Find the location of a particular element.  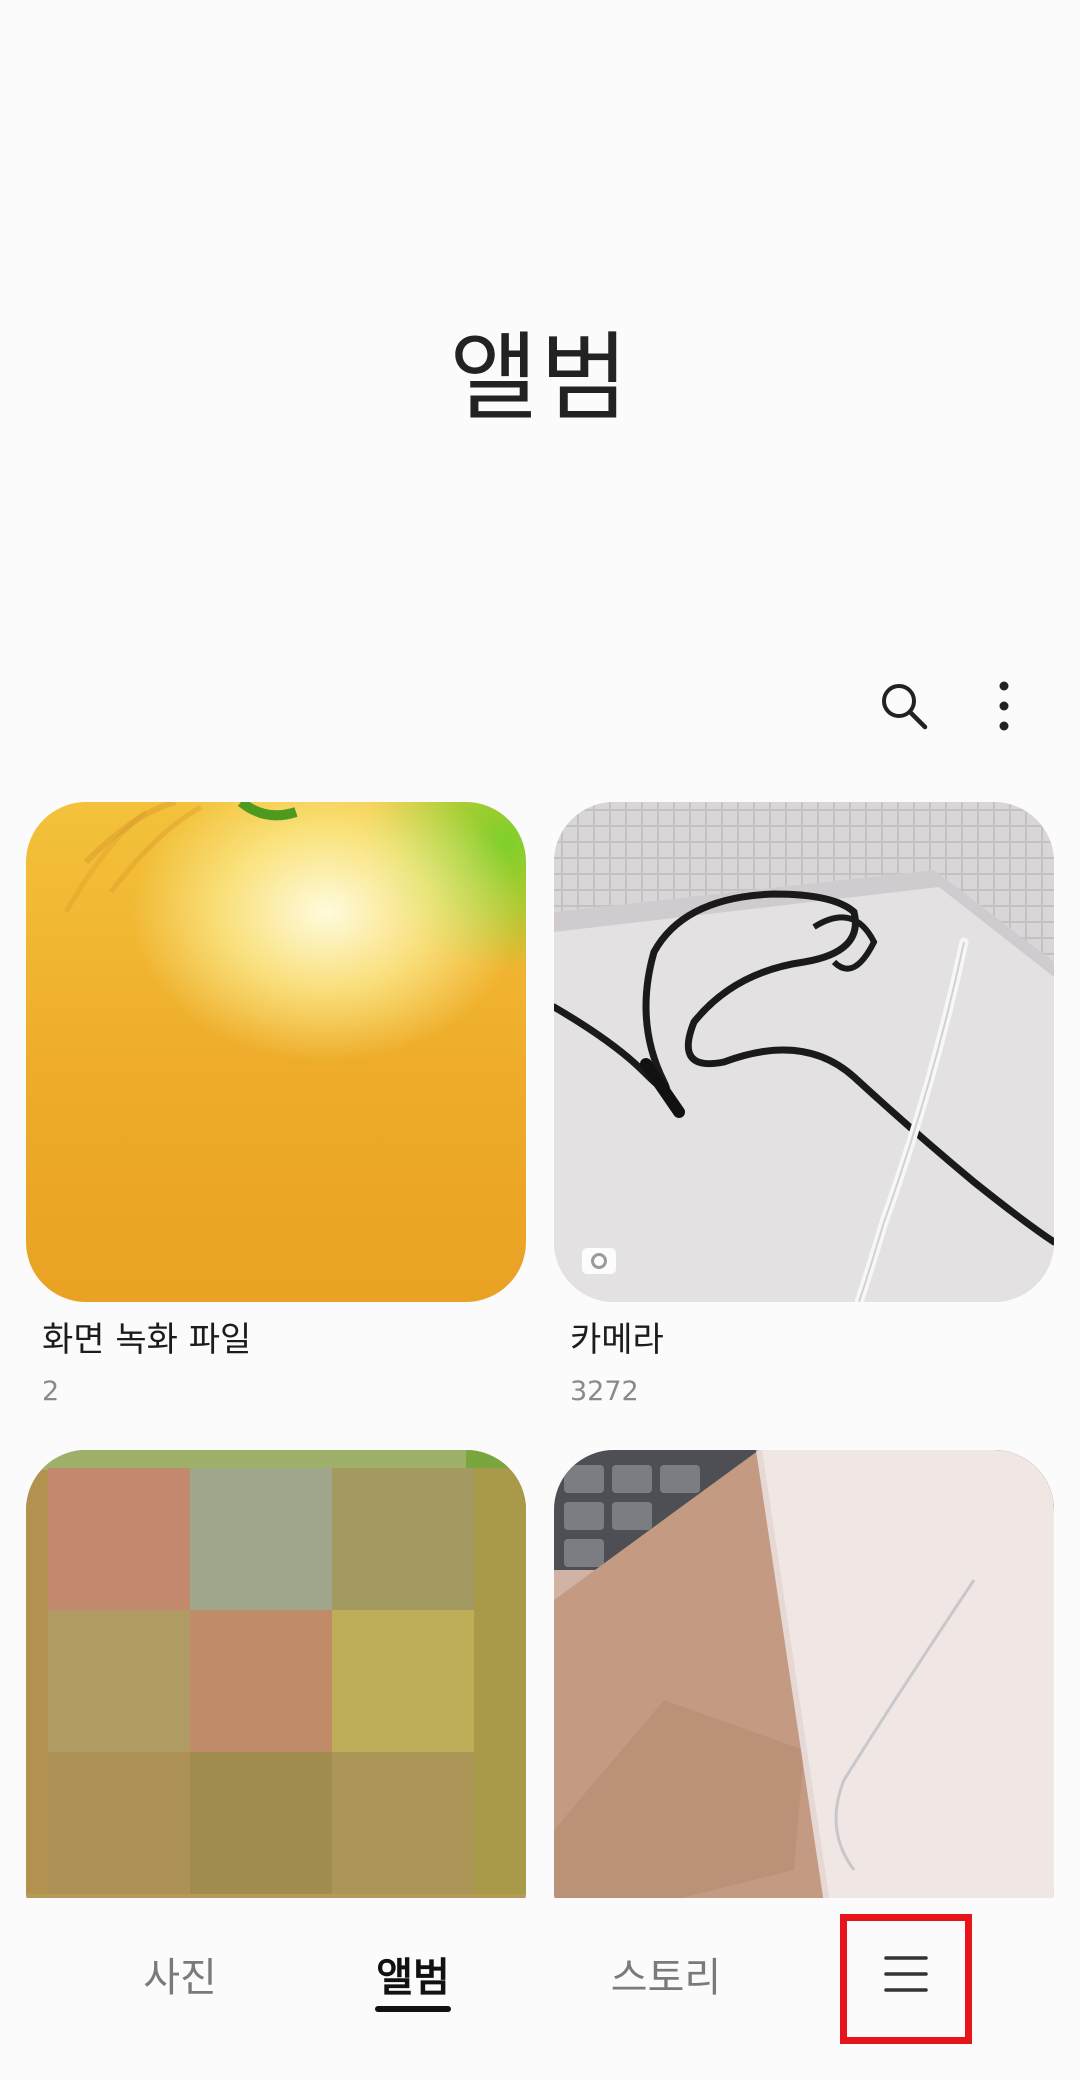

tab-photos: 사진 is located at coordinates (180, 1974).